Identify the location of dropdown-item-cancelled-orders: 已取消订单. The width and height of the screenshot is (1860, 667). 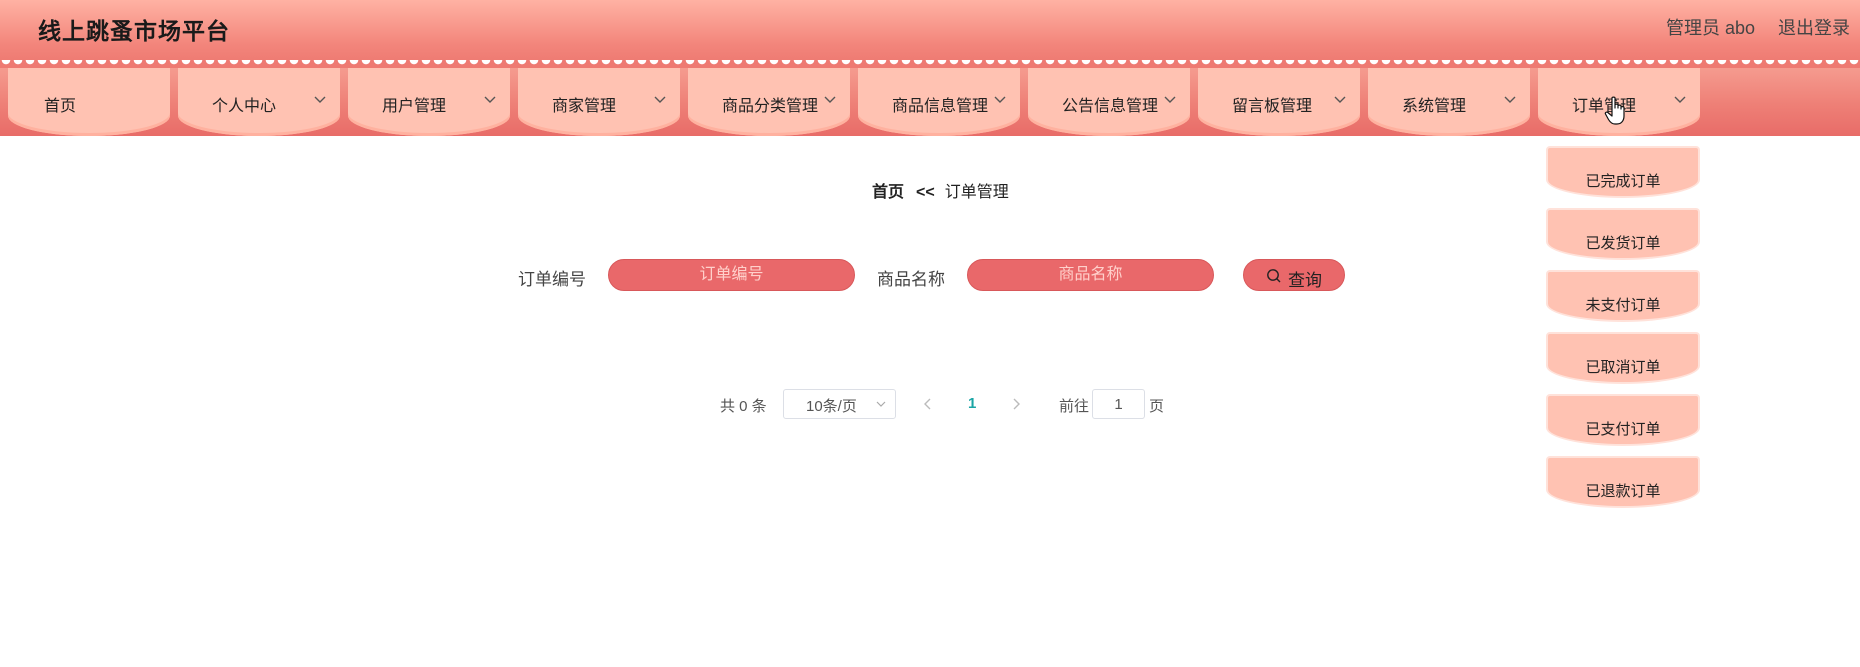
(1623, 358).